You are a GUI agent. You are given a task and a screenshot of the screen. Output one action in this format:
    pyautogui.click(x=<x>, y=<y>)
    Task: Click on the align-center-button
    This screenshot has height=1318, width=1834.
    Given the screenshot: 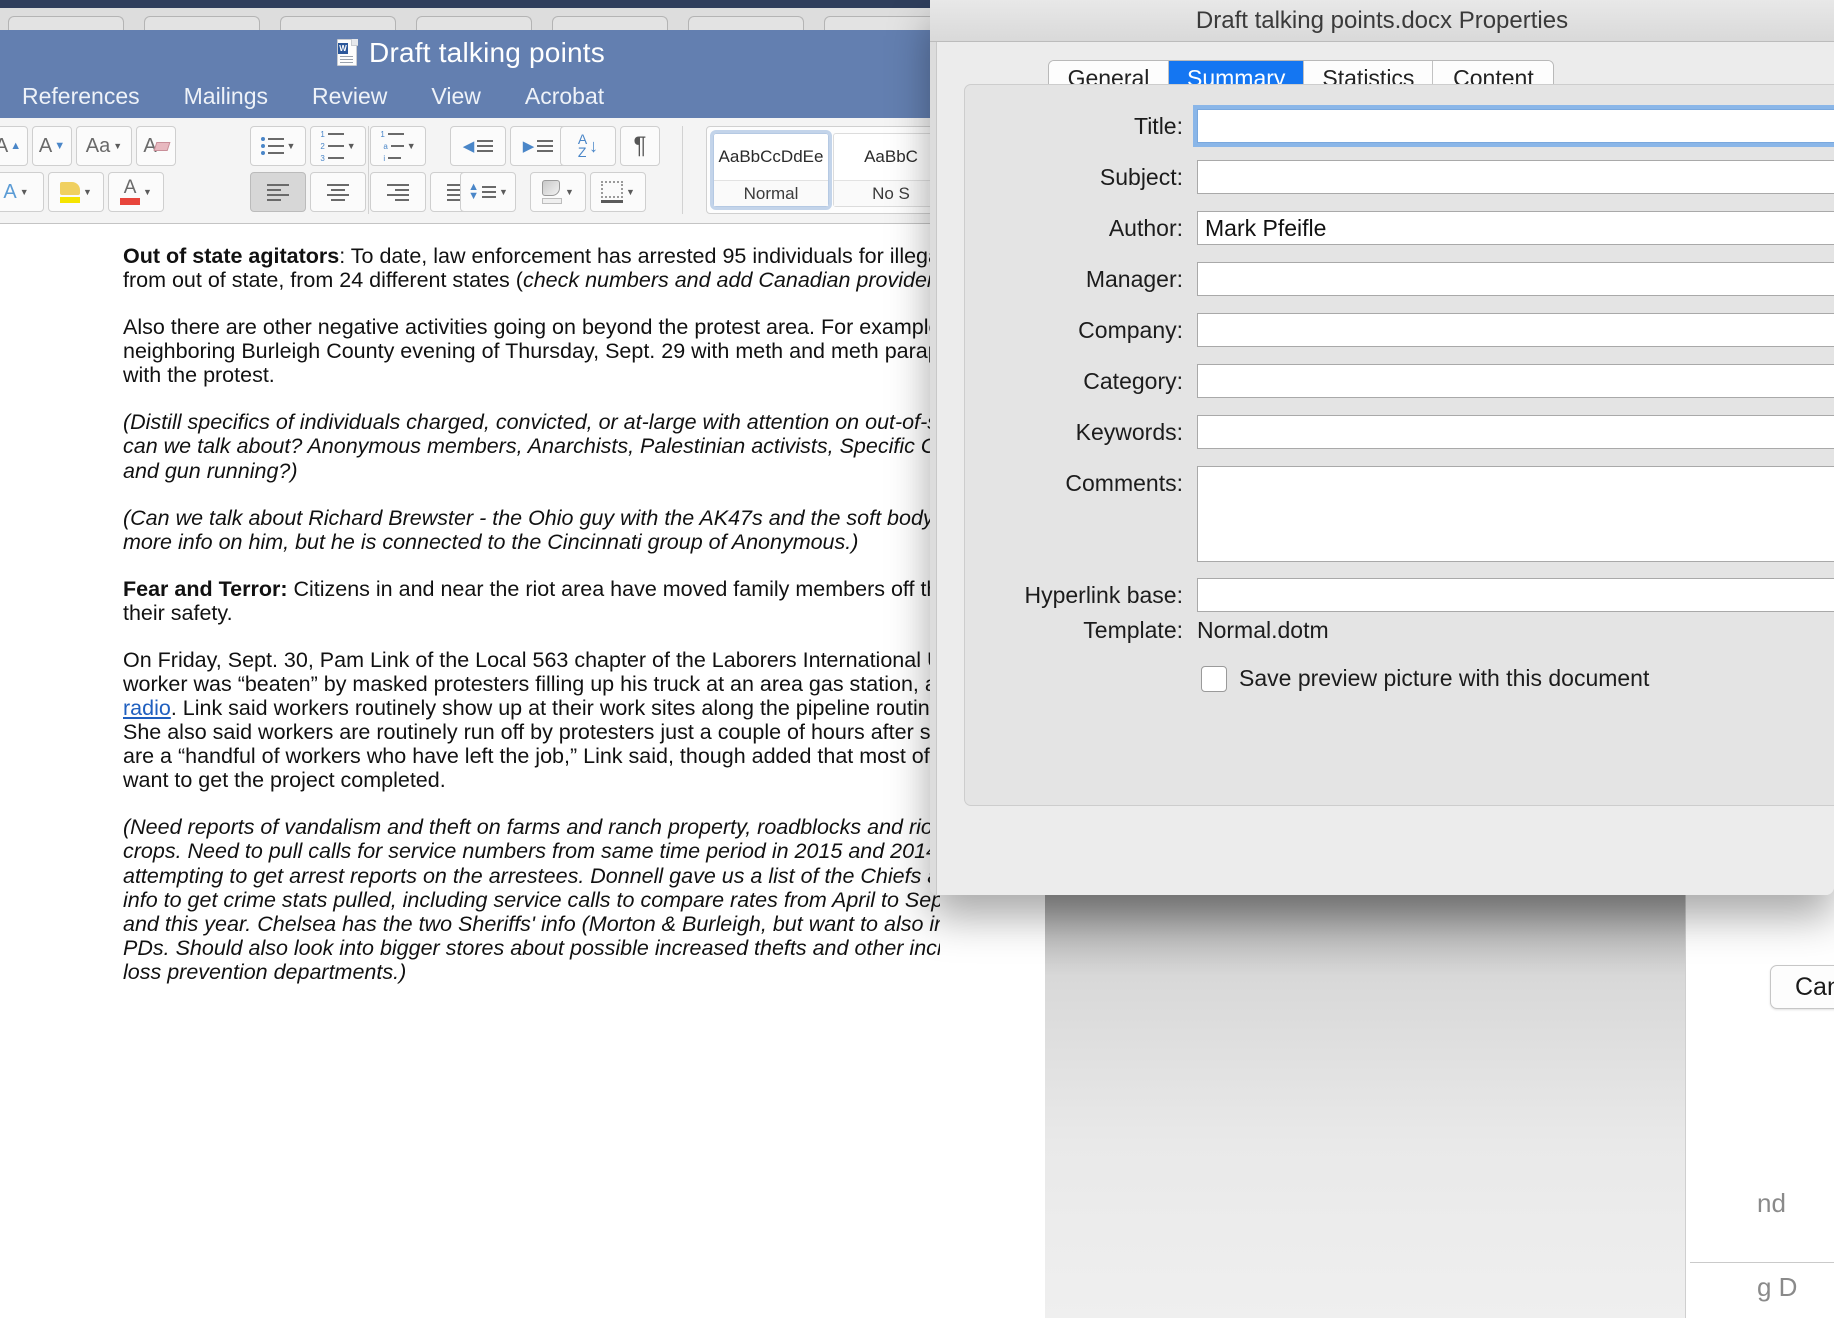 What is the action you would take?
    pyautogui.click(x=338, y=192)
    